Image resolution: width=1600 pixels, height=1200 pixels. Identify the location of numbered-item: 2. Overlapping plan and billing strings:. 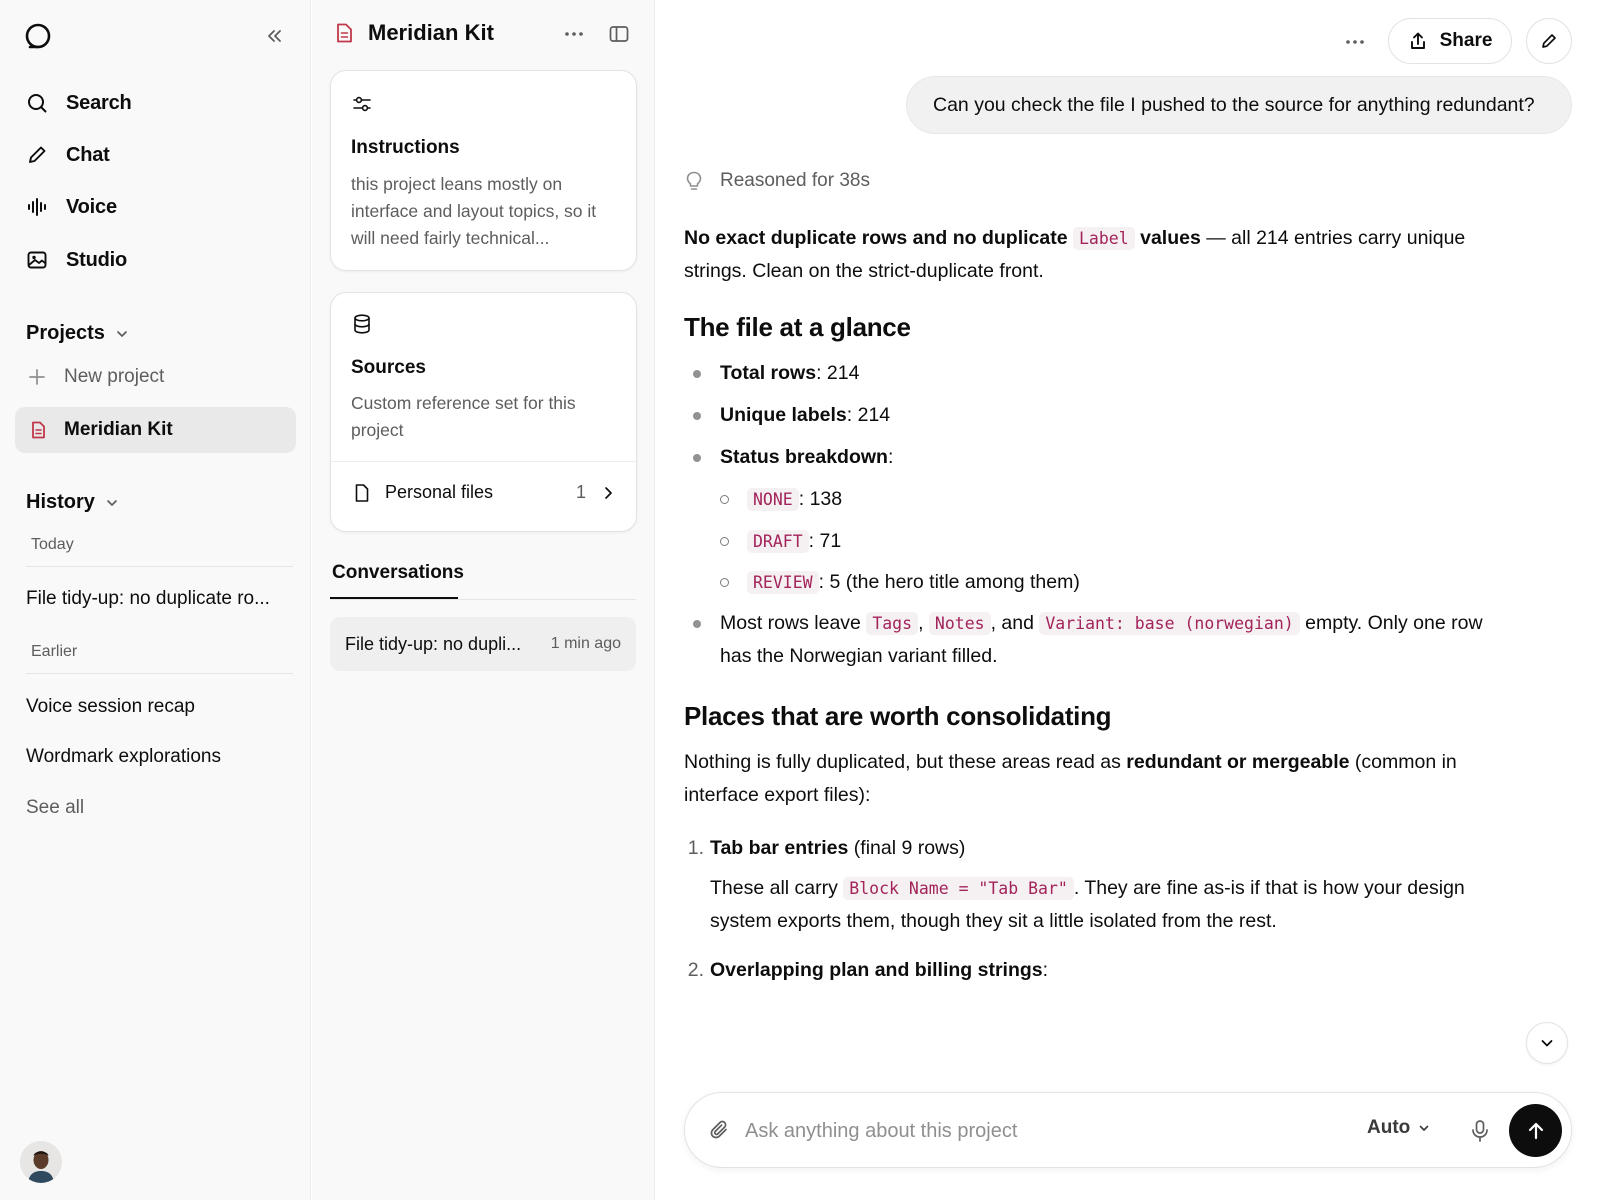
(1084, 970).